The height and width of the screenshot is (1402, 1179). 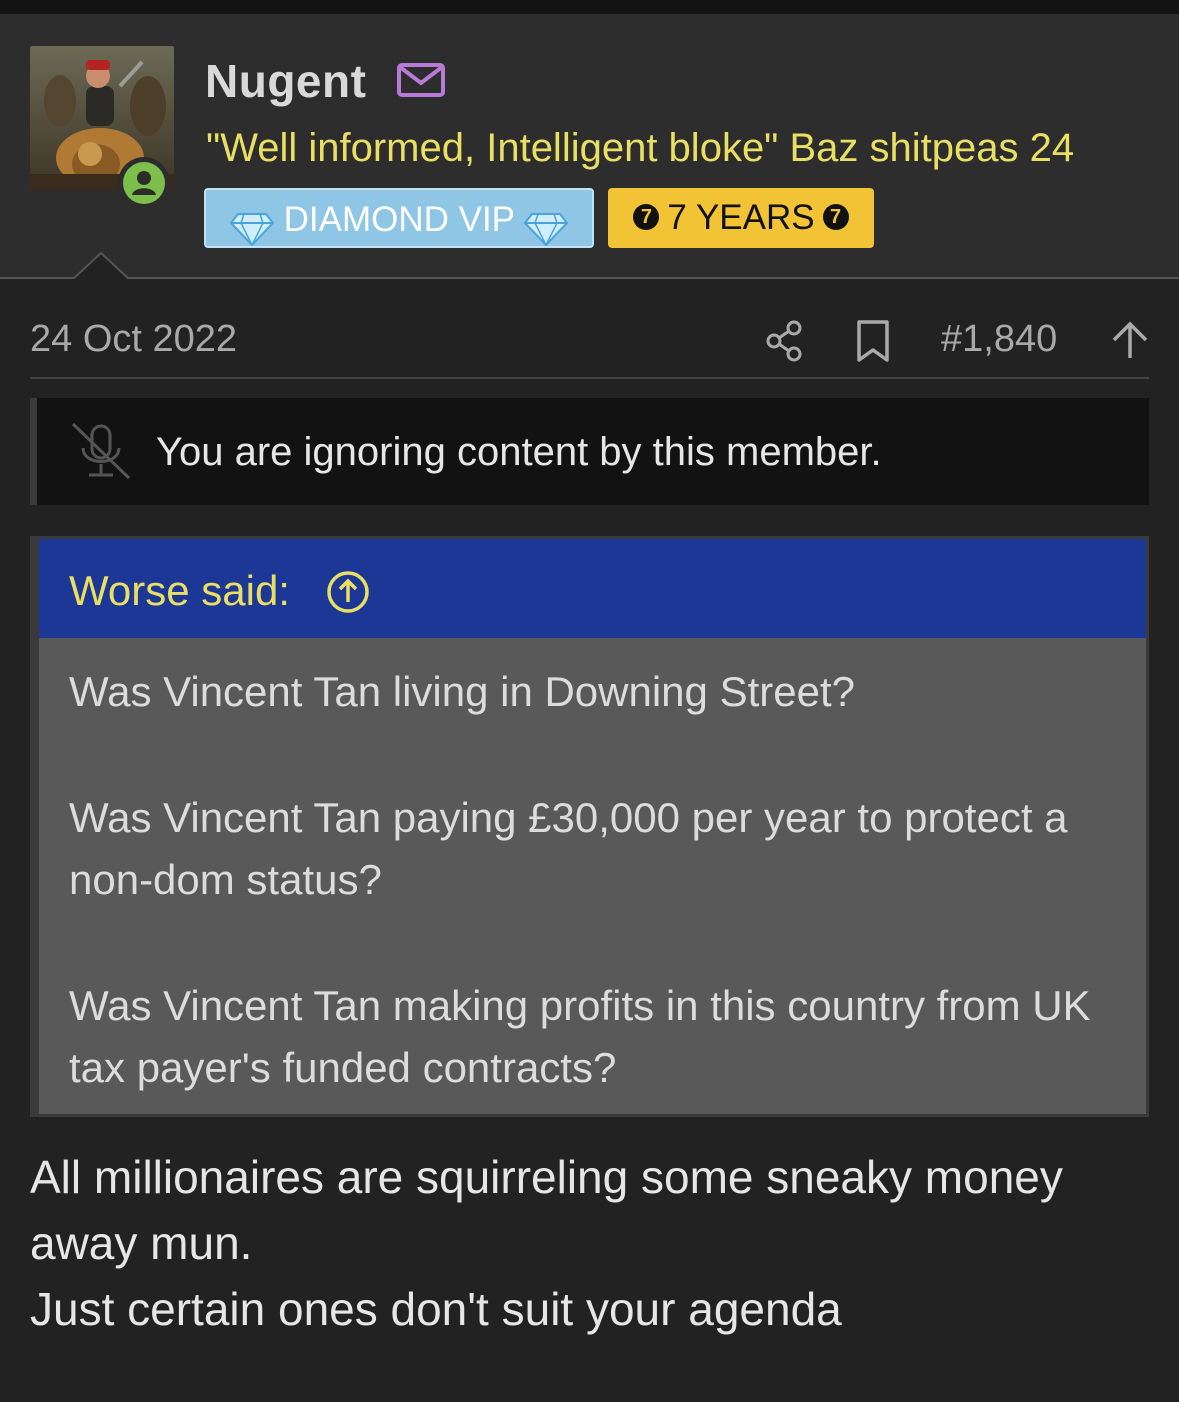 I want to click on muted-microphone-icon, so click(x=101, y=451).